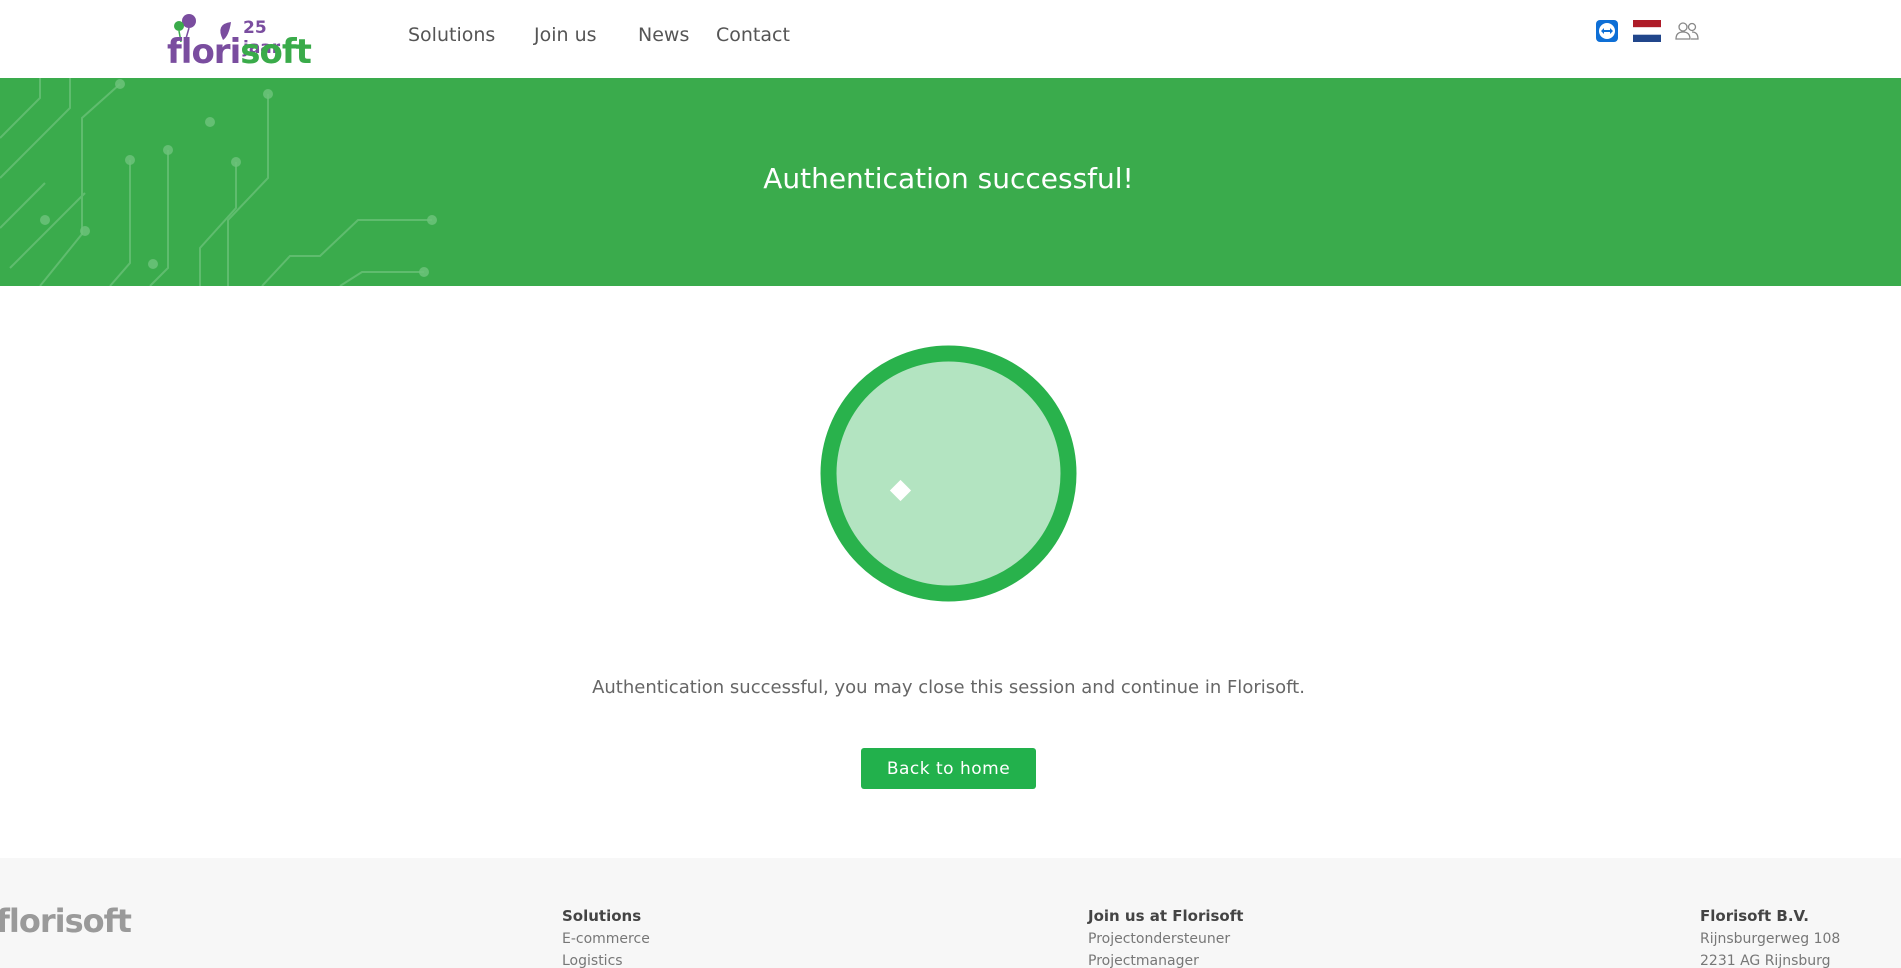 This screenshot has height=968, width=1901. I want to click on footer-link-ecommerce: E-commerce, so click(606, 939).